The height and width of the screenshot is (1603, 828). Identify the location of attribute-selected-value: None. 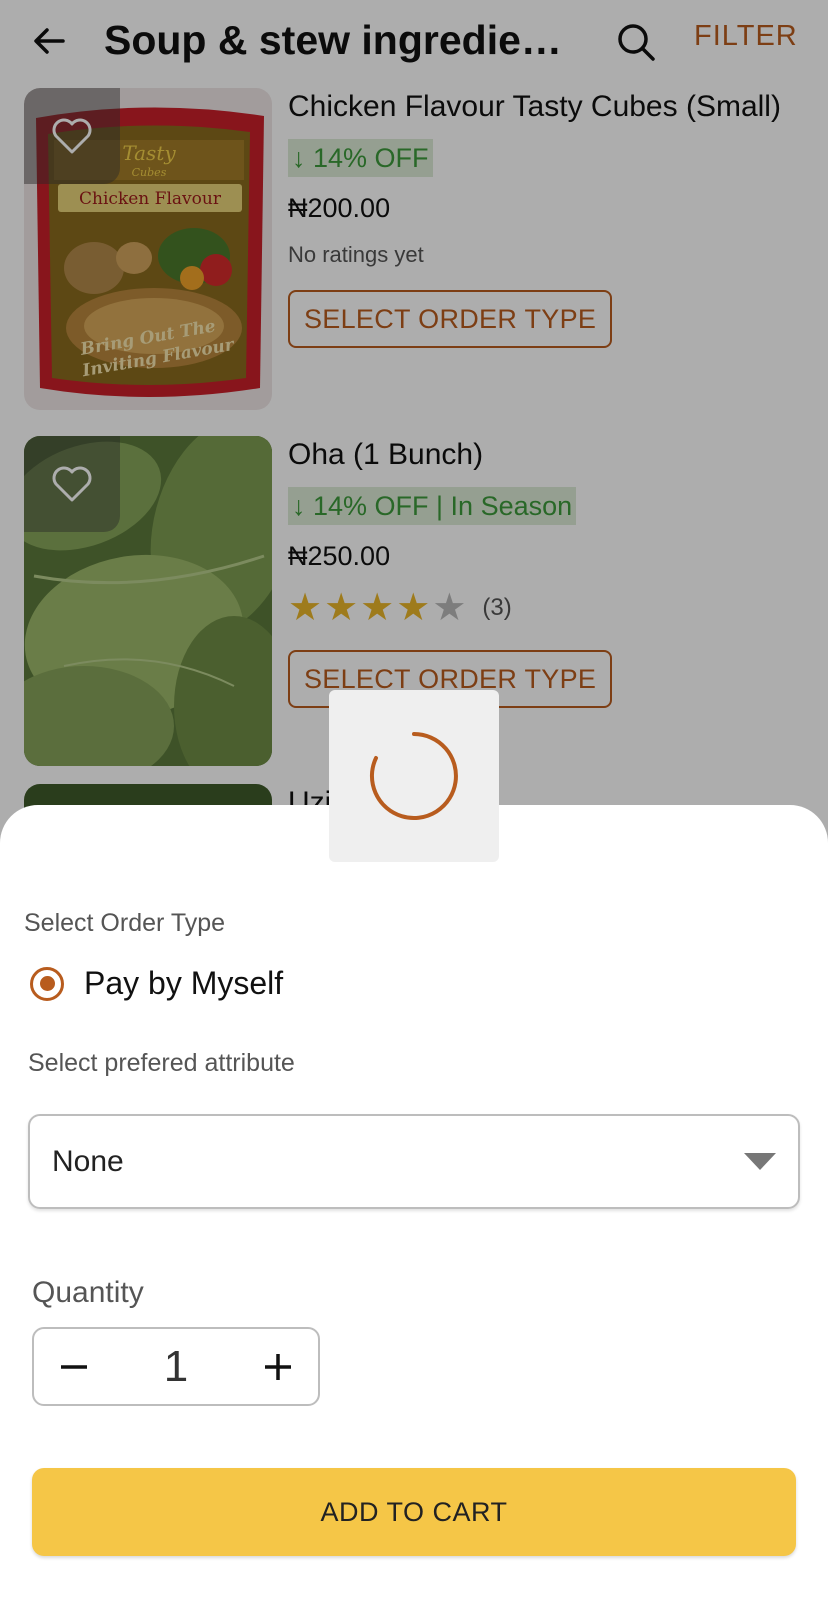
(88, 1161).